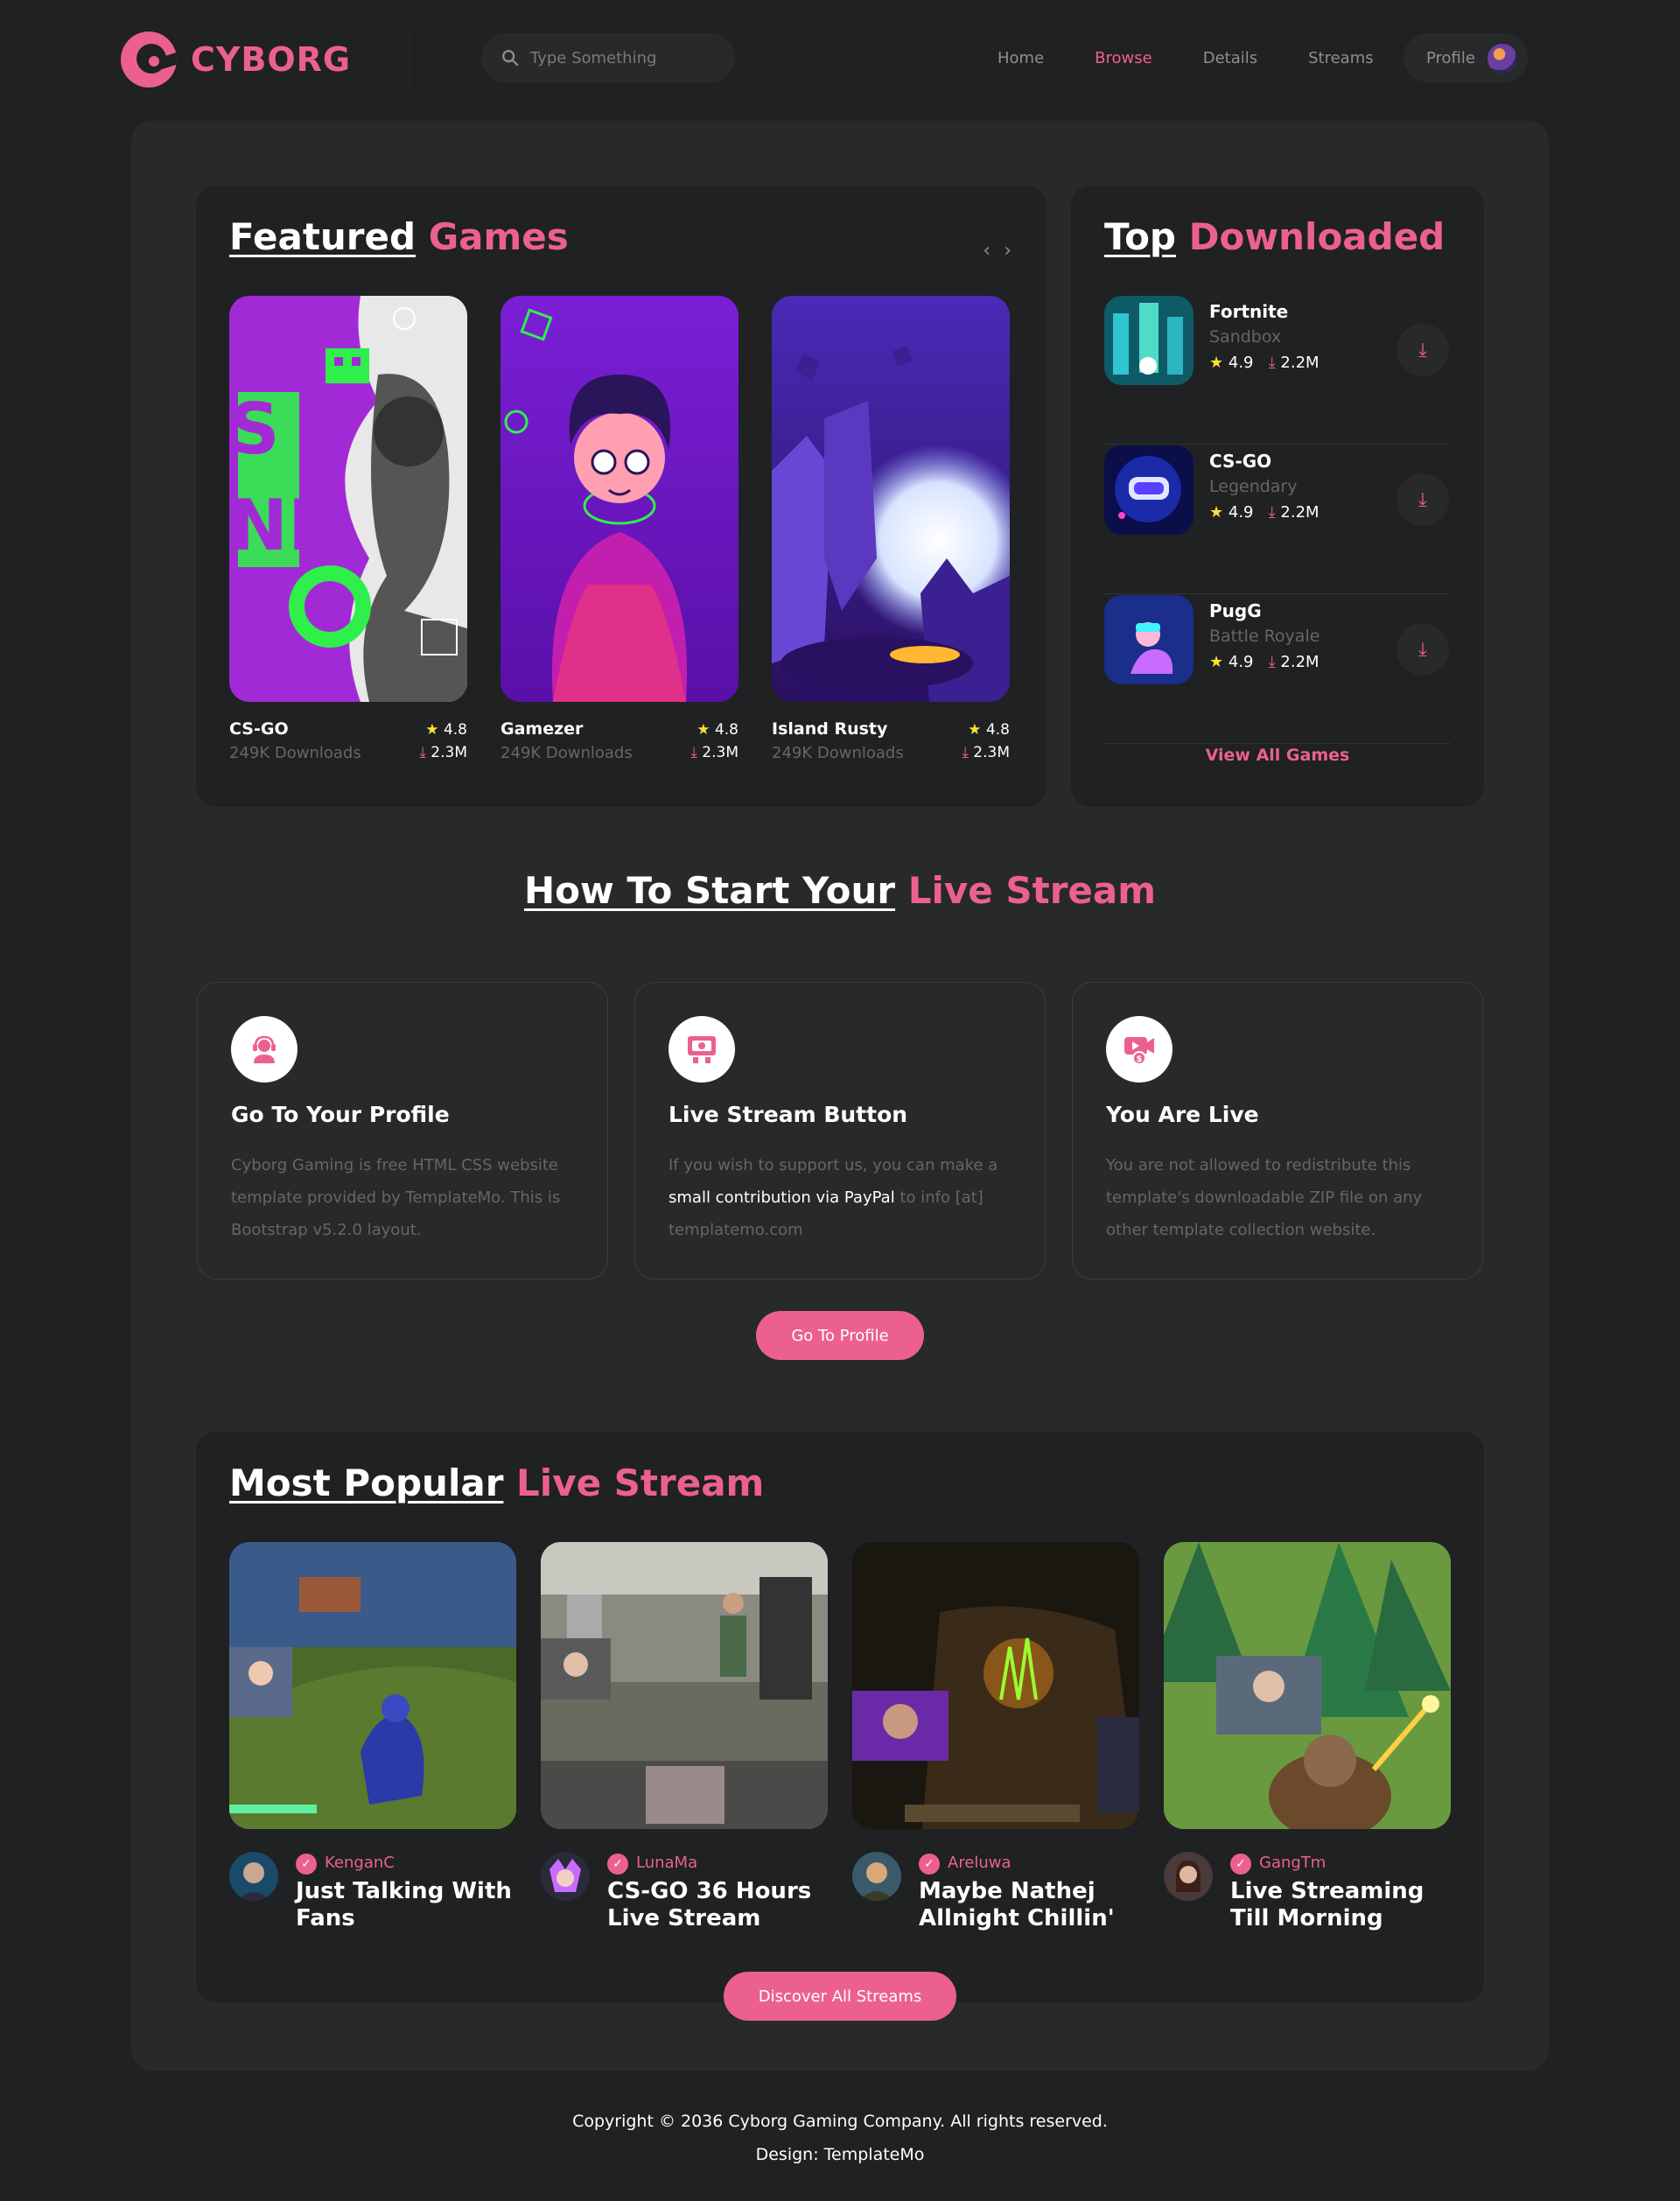 The height and width of the screenshot is (2201, 1680). Describe the element at coordinates (1235, 610) in the screenshot. I see `item-title: PugG` at that location.